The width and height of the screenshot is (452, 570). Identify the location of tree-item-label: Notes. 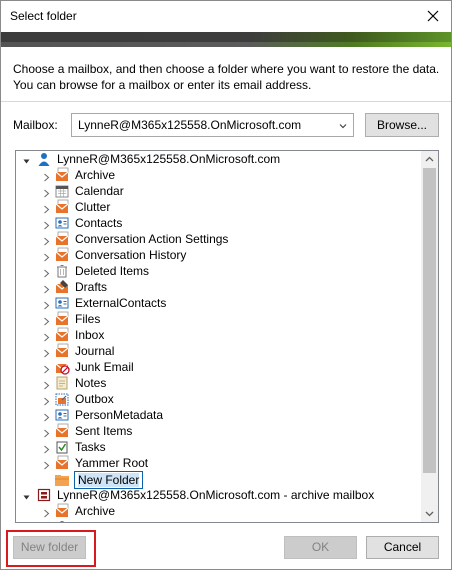
(91, 383).